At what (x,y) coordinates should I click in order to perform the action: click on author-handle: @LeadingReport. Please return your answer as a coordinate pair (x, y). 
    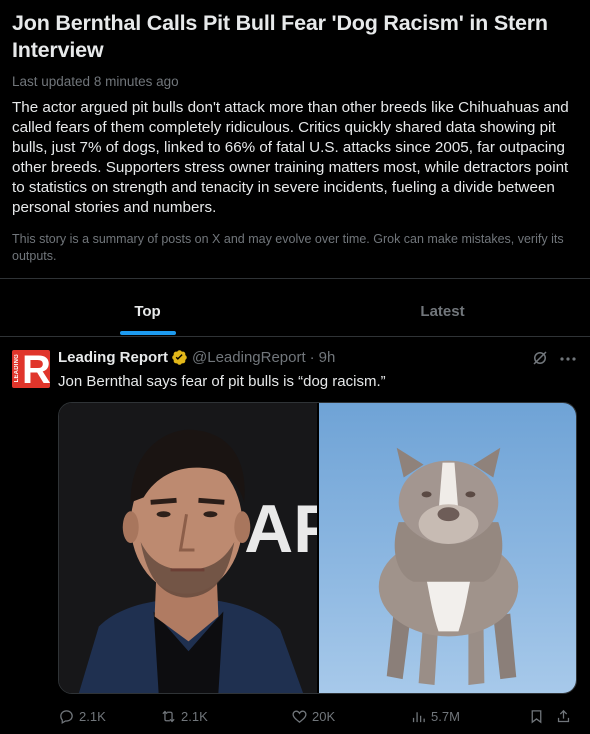
    Looking at the image, I should click on (249, 357).